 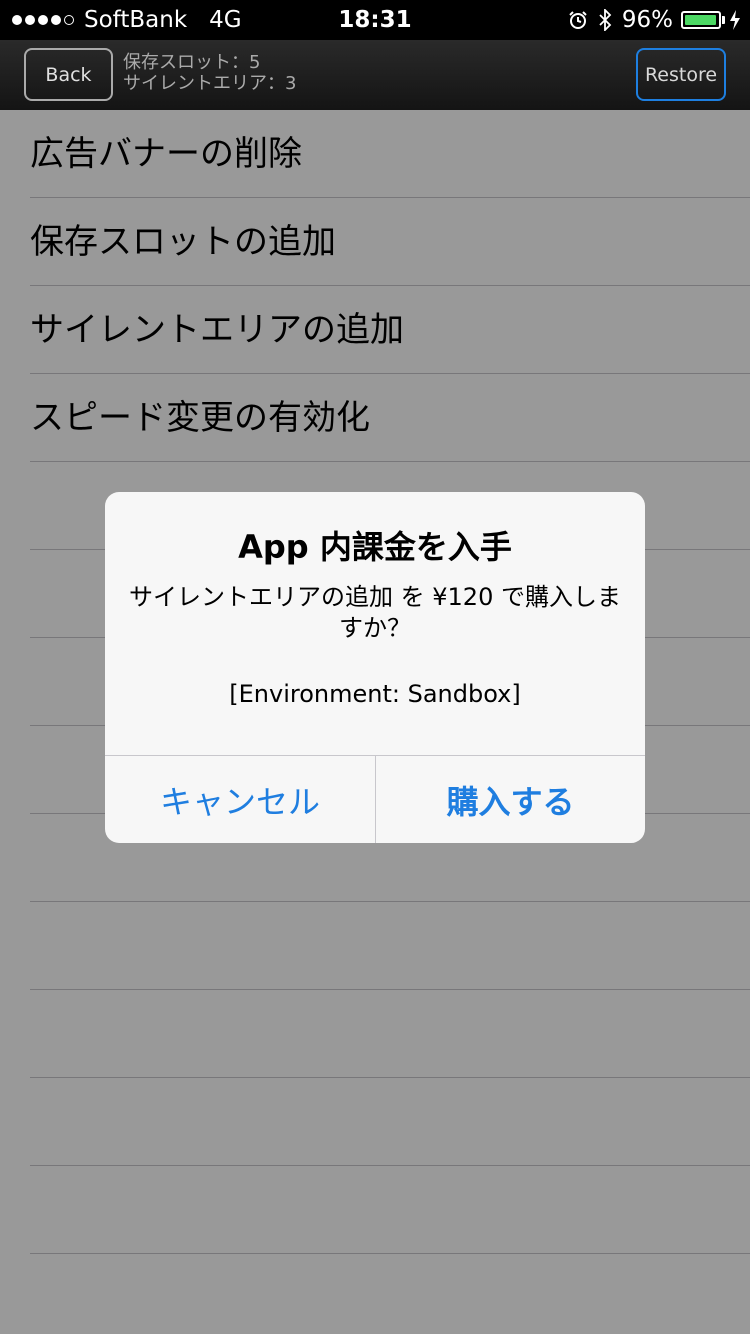 I want to click on restore-button: Restore, so click(x=681, y=74).